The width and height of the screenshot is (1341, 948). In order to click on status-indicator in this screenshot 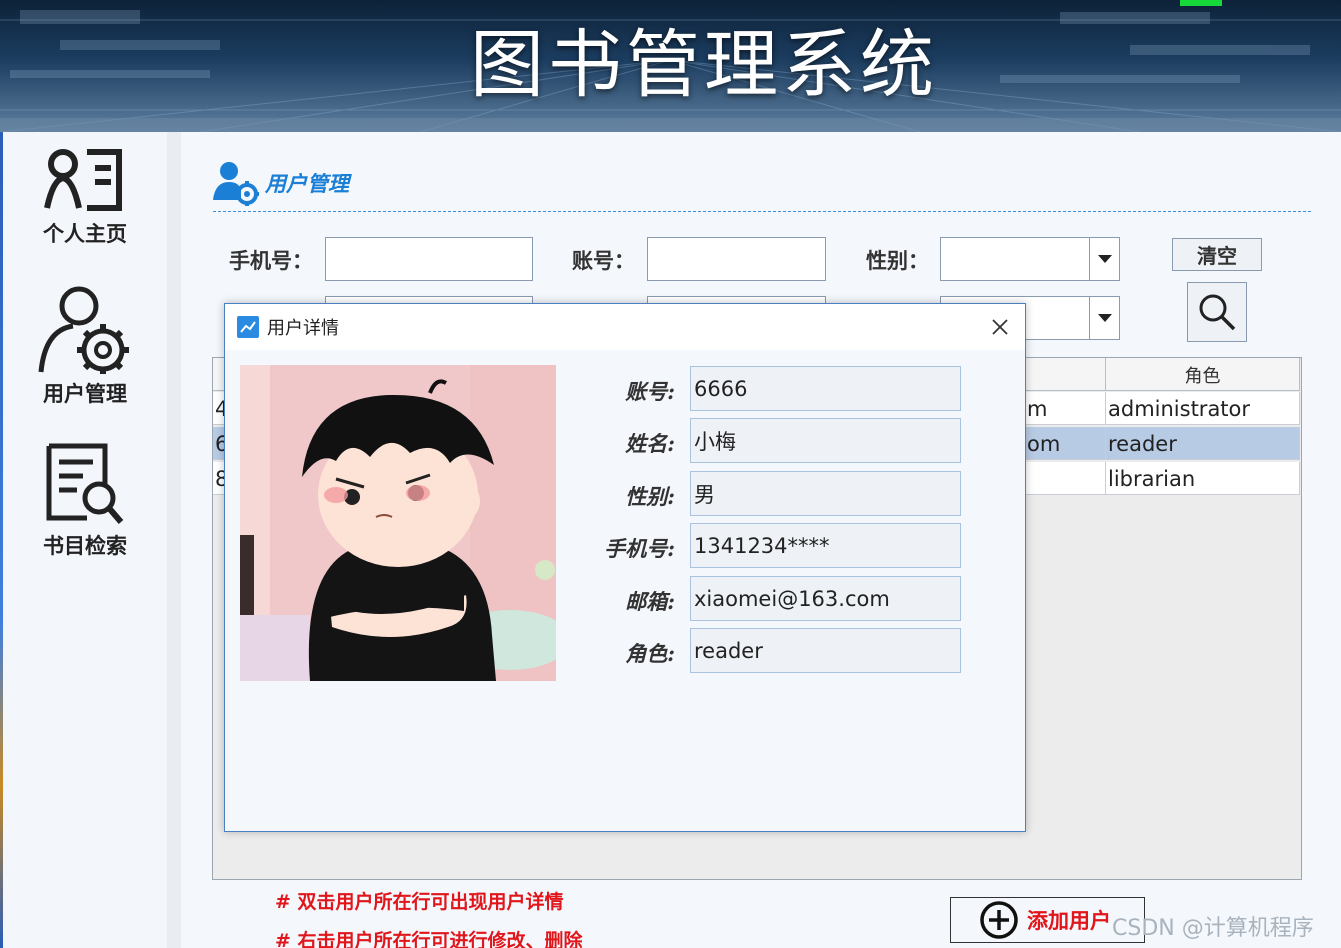, I will do `click(1201, 3)`.